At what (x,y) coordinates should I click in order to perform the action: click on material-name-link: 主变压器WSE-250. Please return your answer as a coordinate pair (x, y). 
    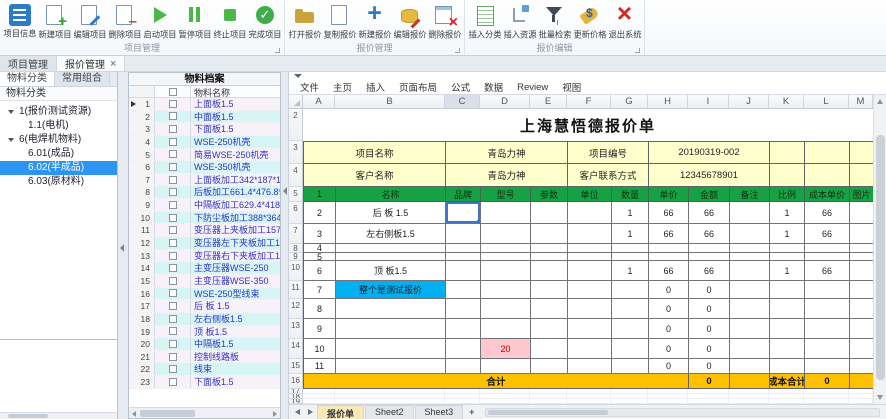
    Looking at the image, I should click on (235, 268).